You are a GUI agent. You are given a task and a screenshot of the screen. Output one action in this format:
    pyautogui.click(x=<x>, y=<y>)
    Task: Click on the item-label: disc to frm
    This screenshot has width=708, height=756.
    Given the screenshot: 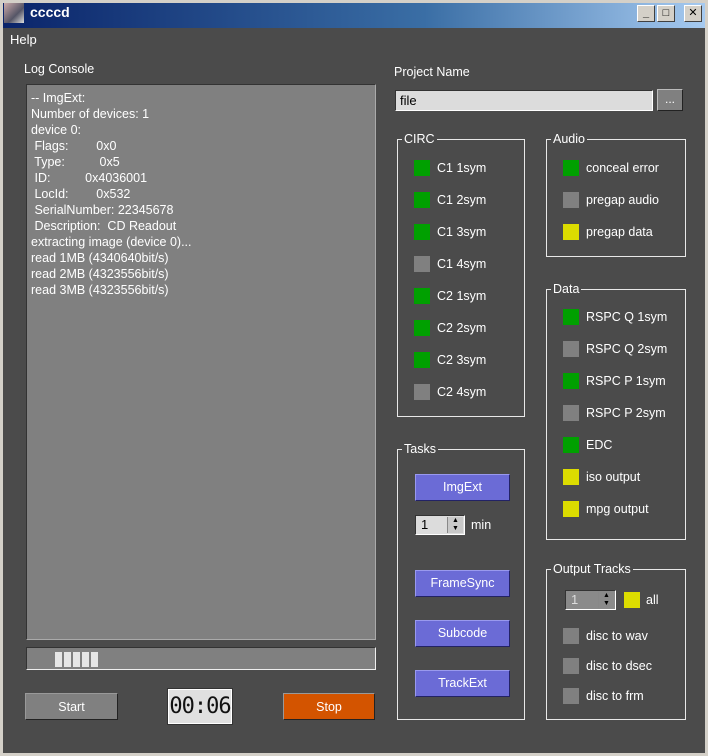 What is the action you would take?
    pyautogui.click(x=615, y=696)
    